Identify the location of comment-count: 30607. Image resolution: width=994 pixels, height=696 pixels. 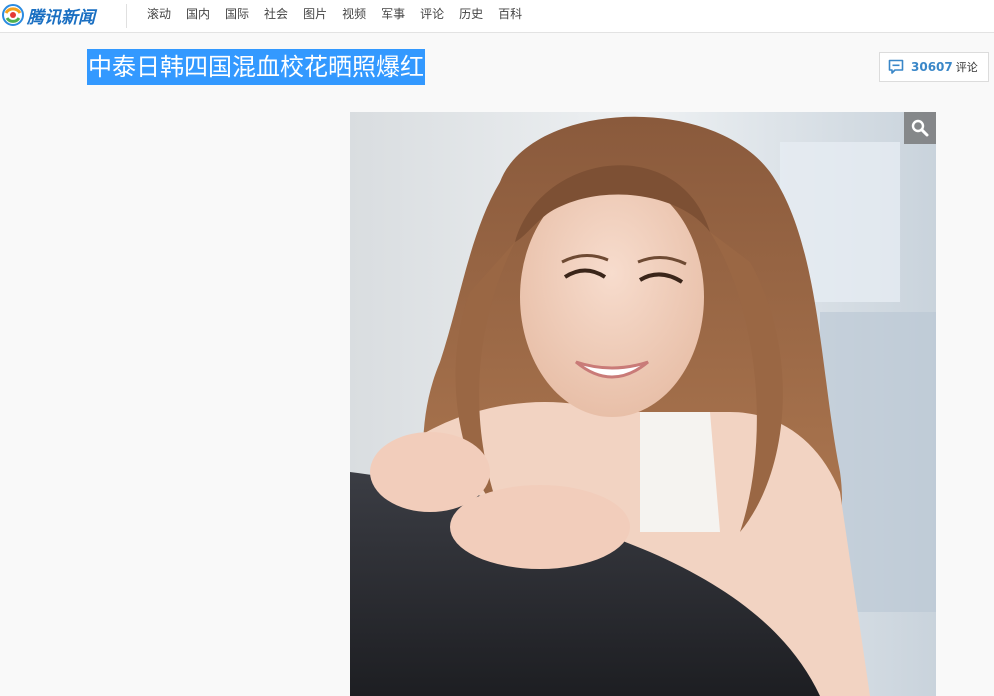
(932, 67).